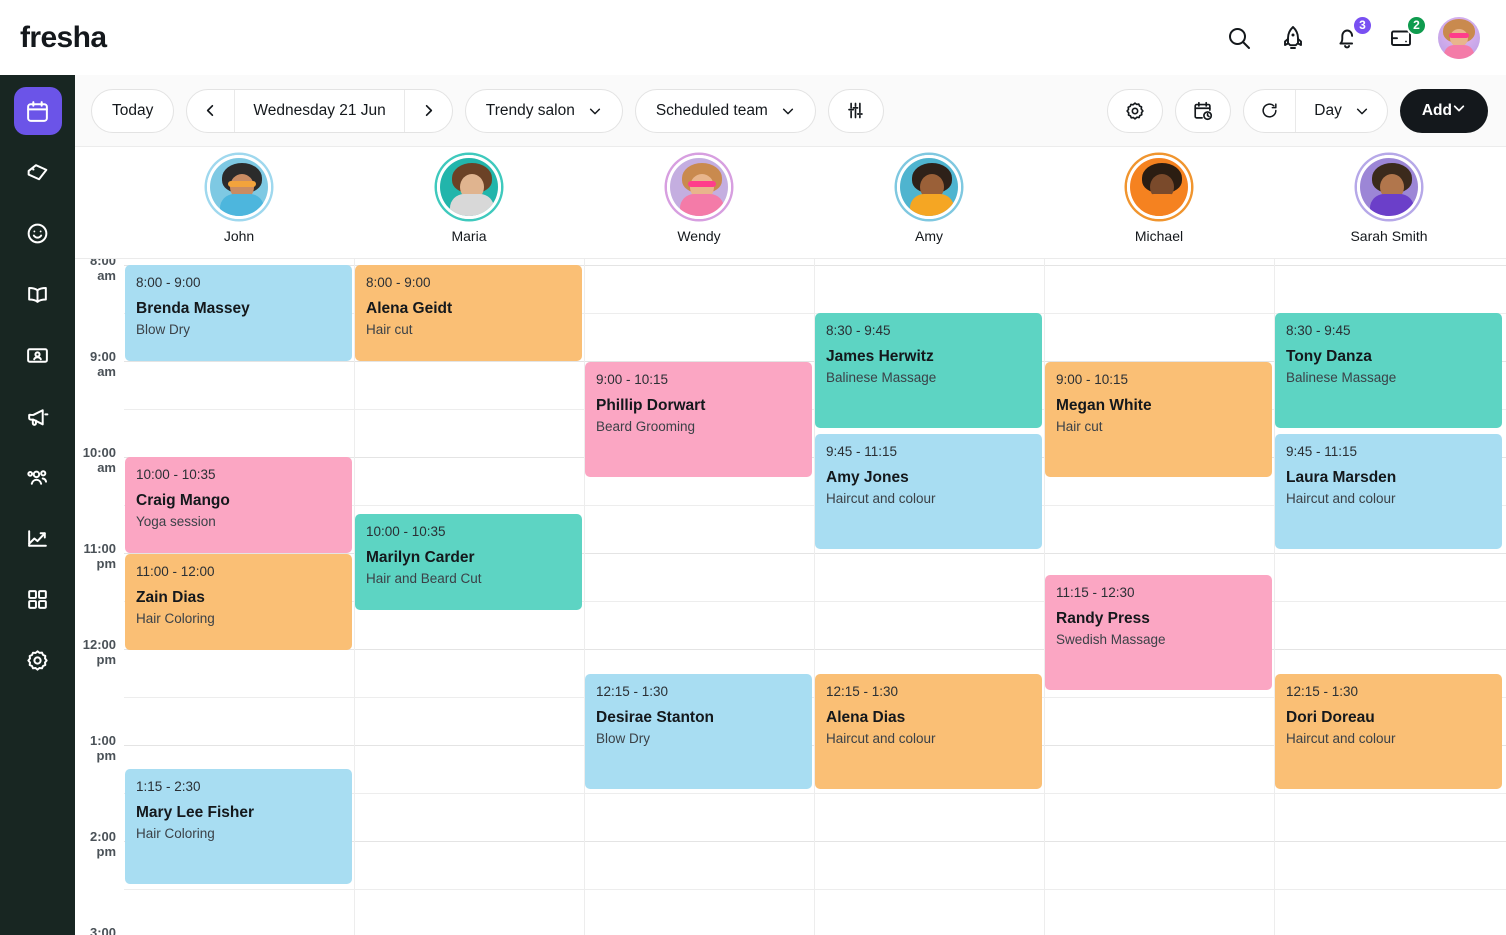 The image size is (1506, 935). I want to click on current-date-label: Wednesday 21 Jun, so click(319, 110).